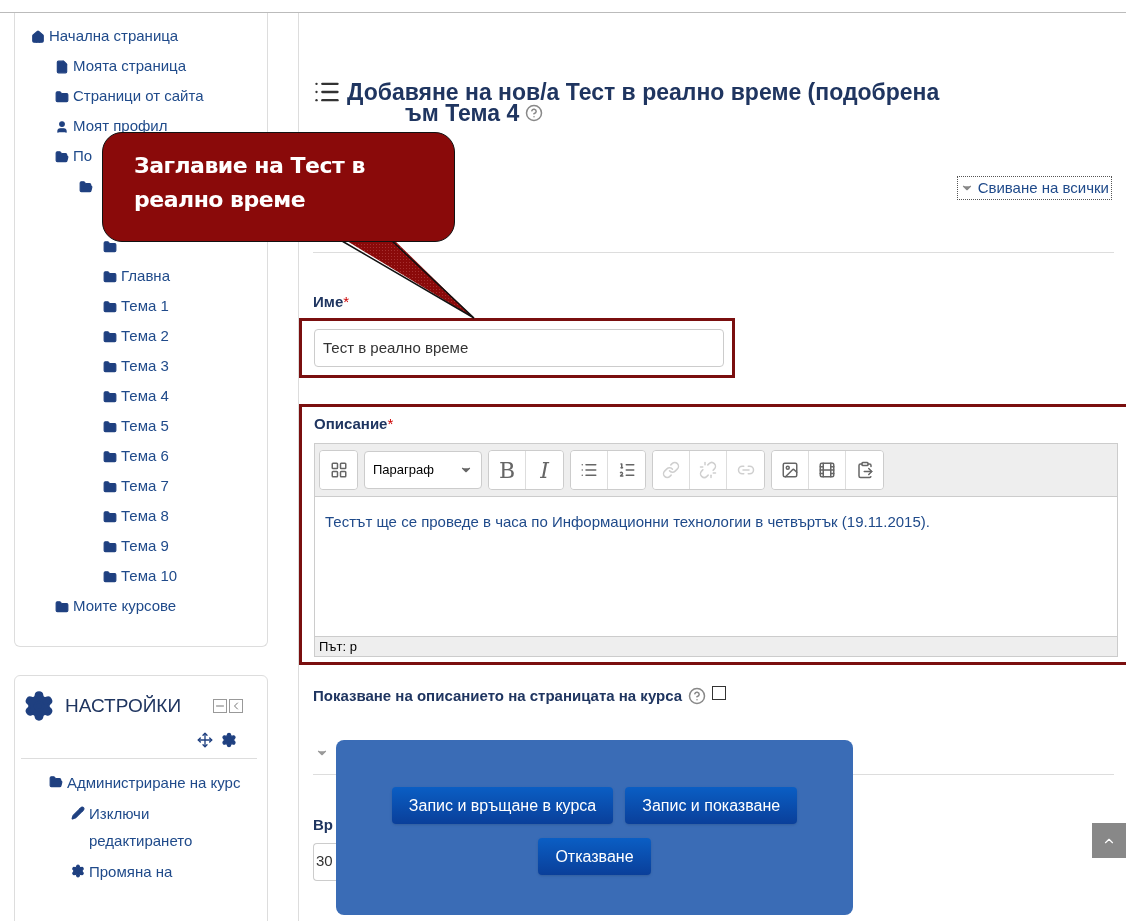 Image resolution: width=1126 pixels, height=921 pixels. Describe the element at coordinates (131, 871) in the screenshot. I see `nav-link: Промяна на` at that location.